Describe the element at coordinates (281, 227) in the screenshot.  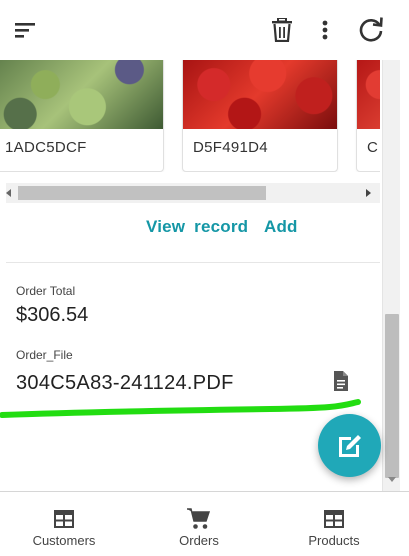
I see `add-link: Add` at that location.